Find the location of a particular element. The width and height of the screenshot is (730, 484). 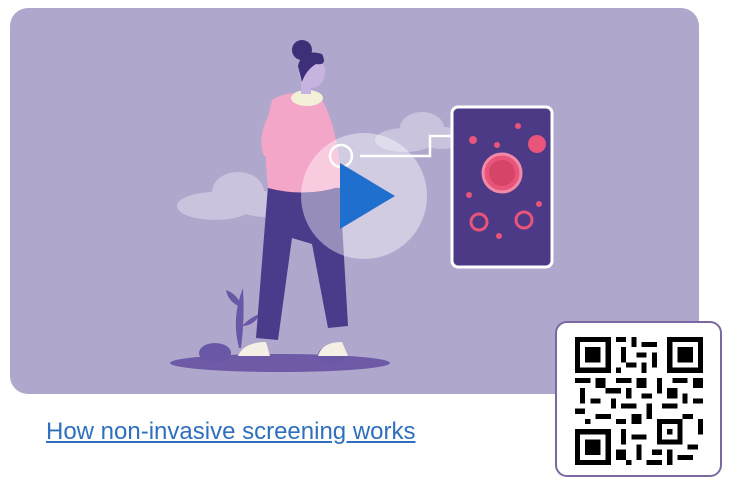

video-title-link: How non-invasive screening works is located at coordinates (231, 432).